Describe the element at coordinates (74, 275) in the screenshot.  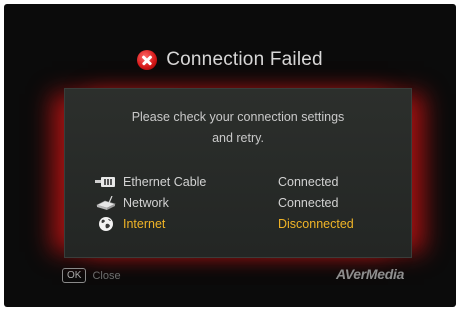
I see `ok-key-icon: OK` at that location.